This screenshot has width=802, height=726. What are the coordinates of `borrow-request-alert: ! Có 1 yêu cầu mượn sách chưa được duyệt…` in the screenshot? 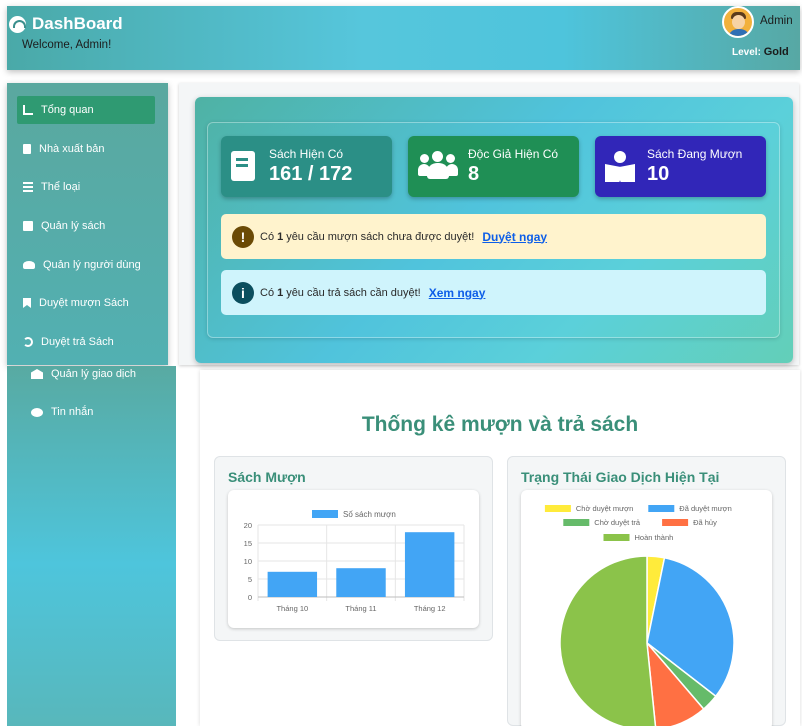 It's located at (493, 236).